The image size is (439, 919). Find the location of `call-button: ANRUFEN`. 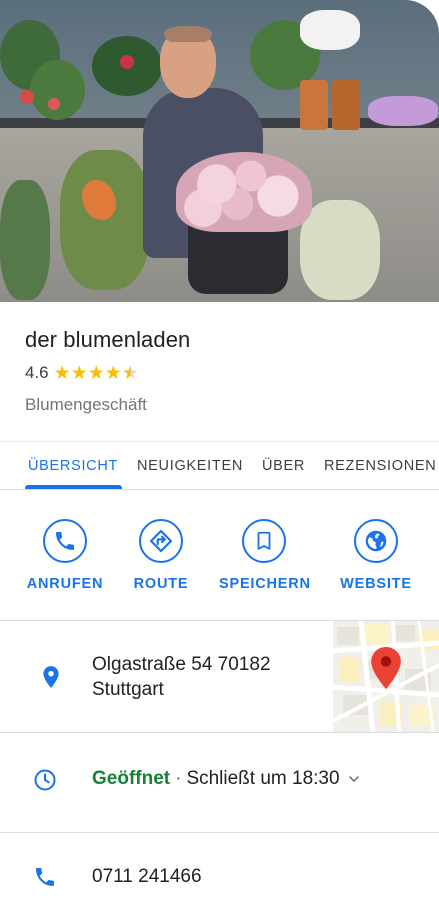

call-button: ANRUFEN is located at coordinates (65, 555).